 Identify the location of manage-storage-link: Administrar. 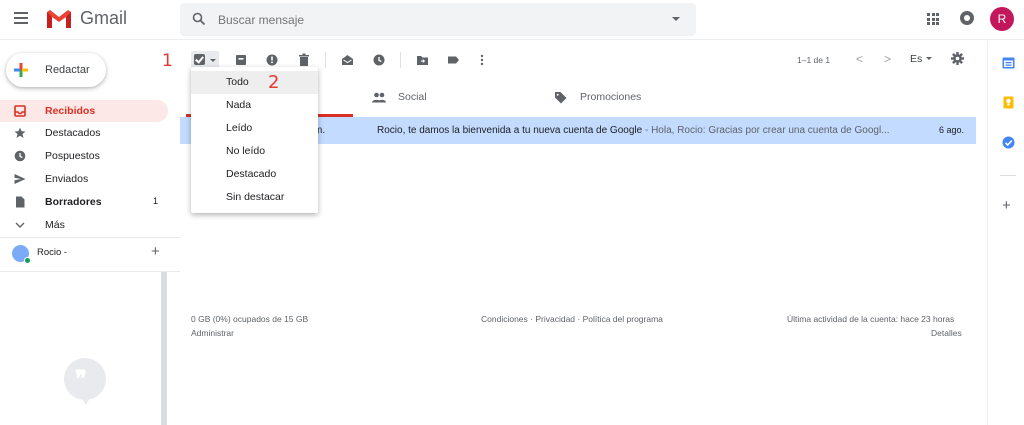
(212, 333).